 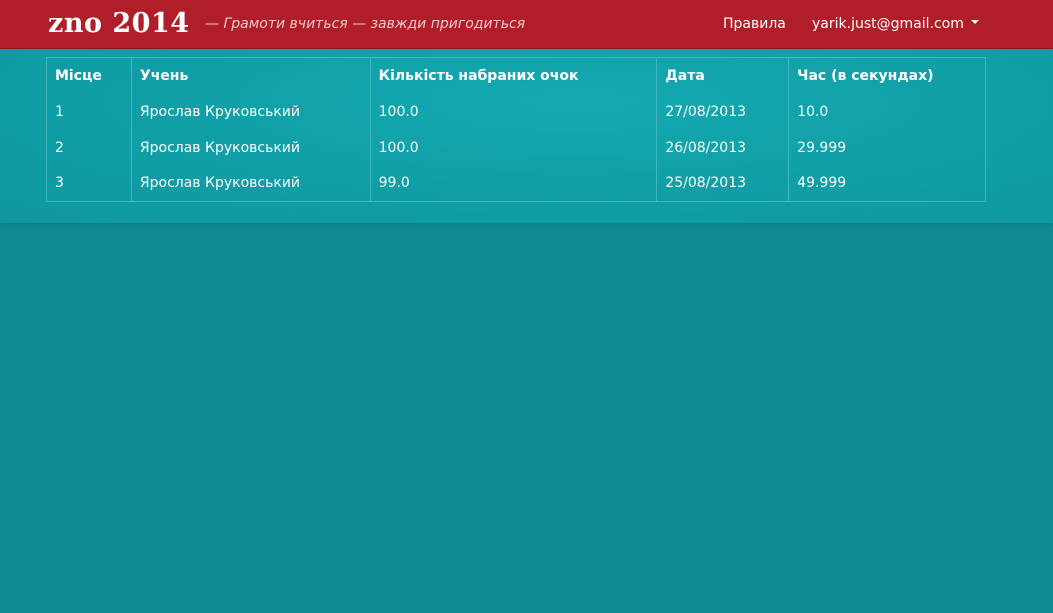 I want to click on cell-time: 10.0, so click(x=887, y=111).